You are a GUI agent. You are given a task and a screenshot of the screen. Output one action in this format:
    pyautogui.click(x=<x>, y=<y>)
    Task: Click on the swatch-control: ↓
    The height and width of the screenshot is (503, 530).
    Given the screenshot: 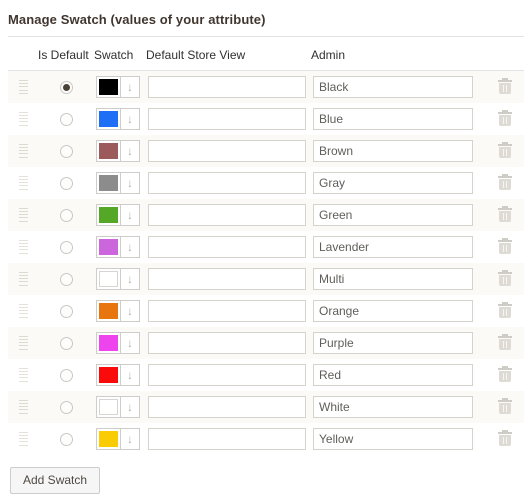 What is the action you would take?
    pyautogui.click(x=119, y=406)
    